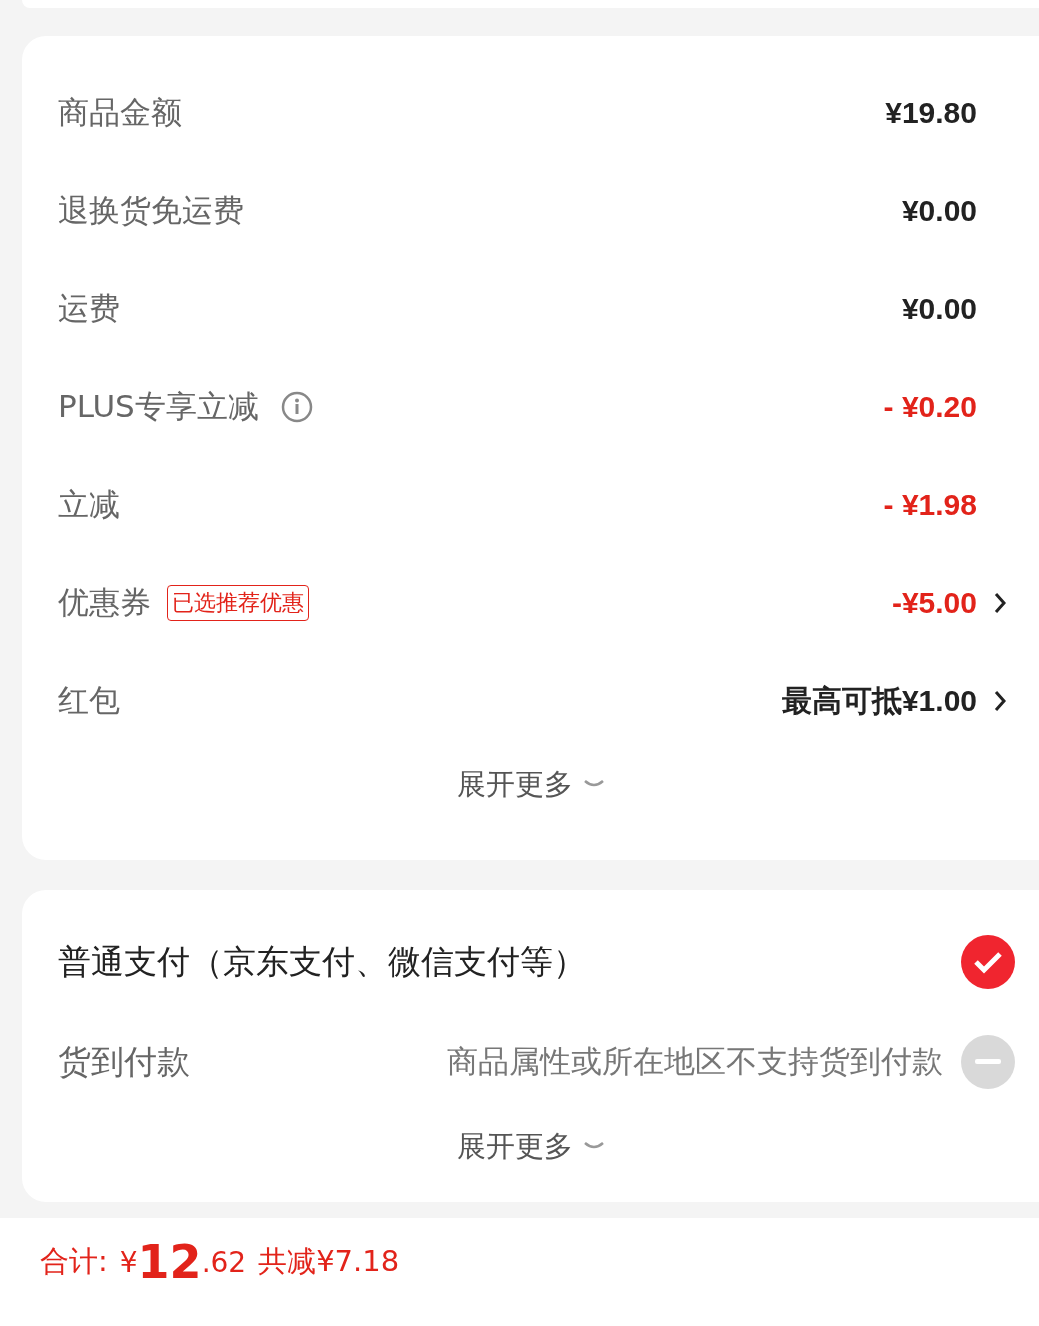 The width and height of the screenshot is (1039, 1326). What do you see at coordinates (930, 505) in the screenshot?
I see `row-value: - ¥1.98` at bounding box center [930, 505].